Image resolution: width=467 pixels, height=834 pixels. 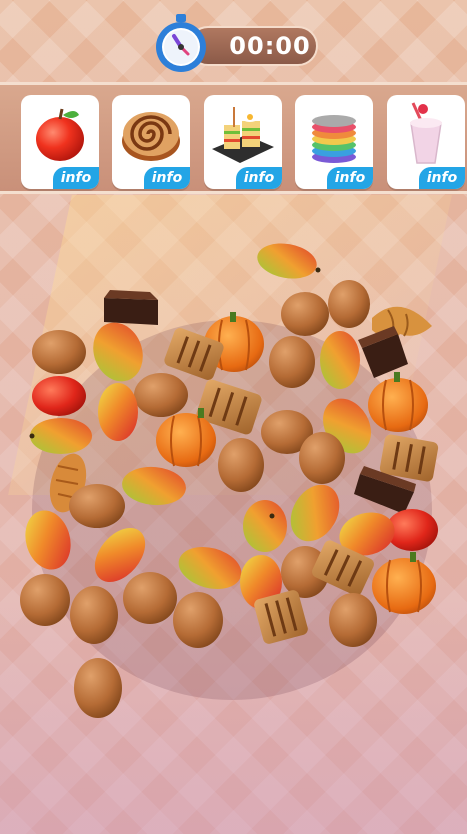 What do you see at coordinates (334, 139) in the screenshot?
I see `macaron-stack-icon` at bounding box center [334, 139].